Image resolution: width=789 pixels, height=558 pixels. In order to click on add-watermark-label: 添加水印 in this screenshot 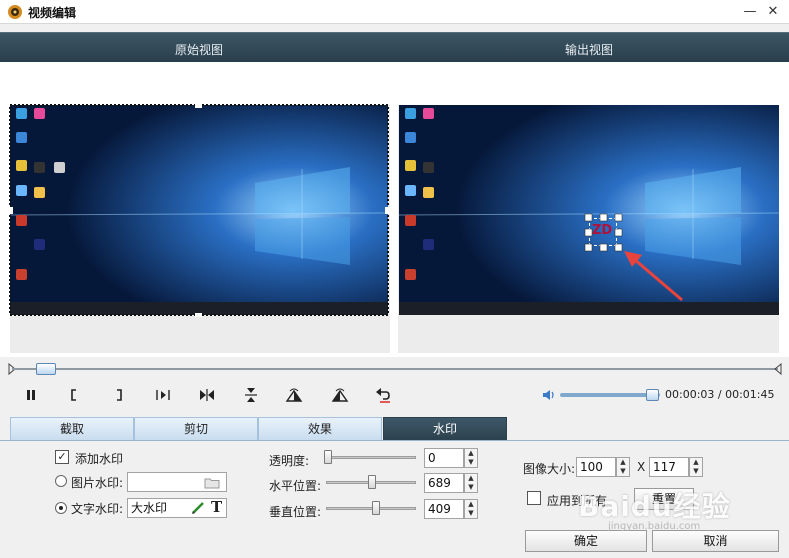, I will do `click(99, 459)`.